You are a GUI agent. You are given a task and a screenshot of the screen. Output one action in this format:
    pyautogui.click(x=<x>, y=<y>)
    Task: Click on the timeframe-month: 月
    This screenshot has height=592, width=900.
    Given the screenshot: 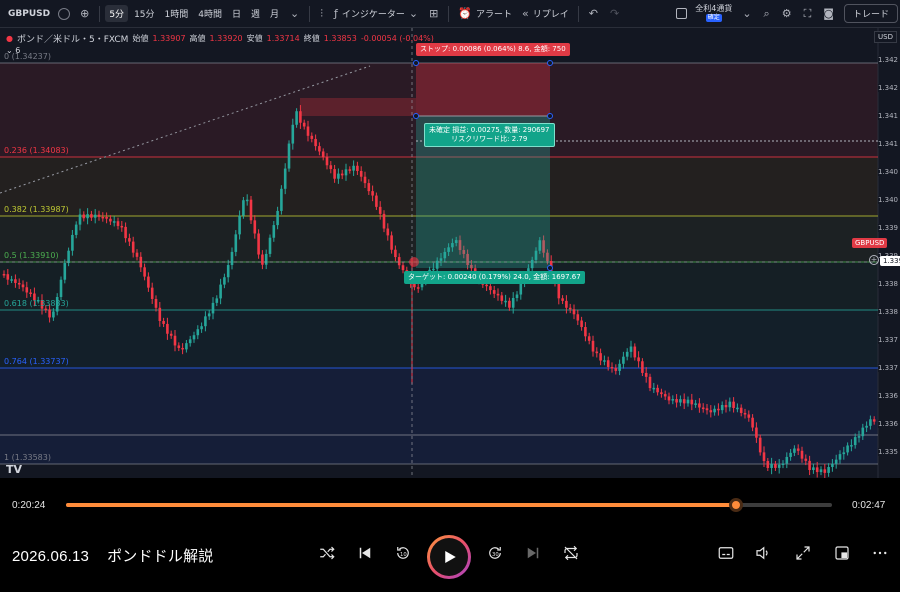 What is the action you would take?
    pyautogui.click(x=274, y=13)
    